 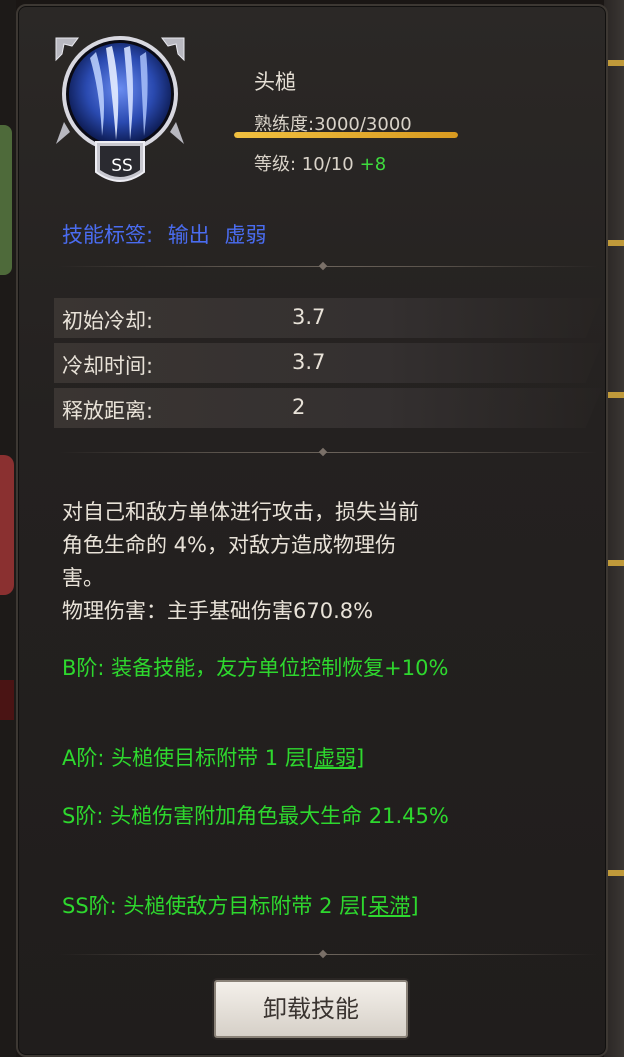 I want to click on tier-b-effect: B阶: 装备技能，友方单位控制恢复+10%, so click(x=255, y=668).